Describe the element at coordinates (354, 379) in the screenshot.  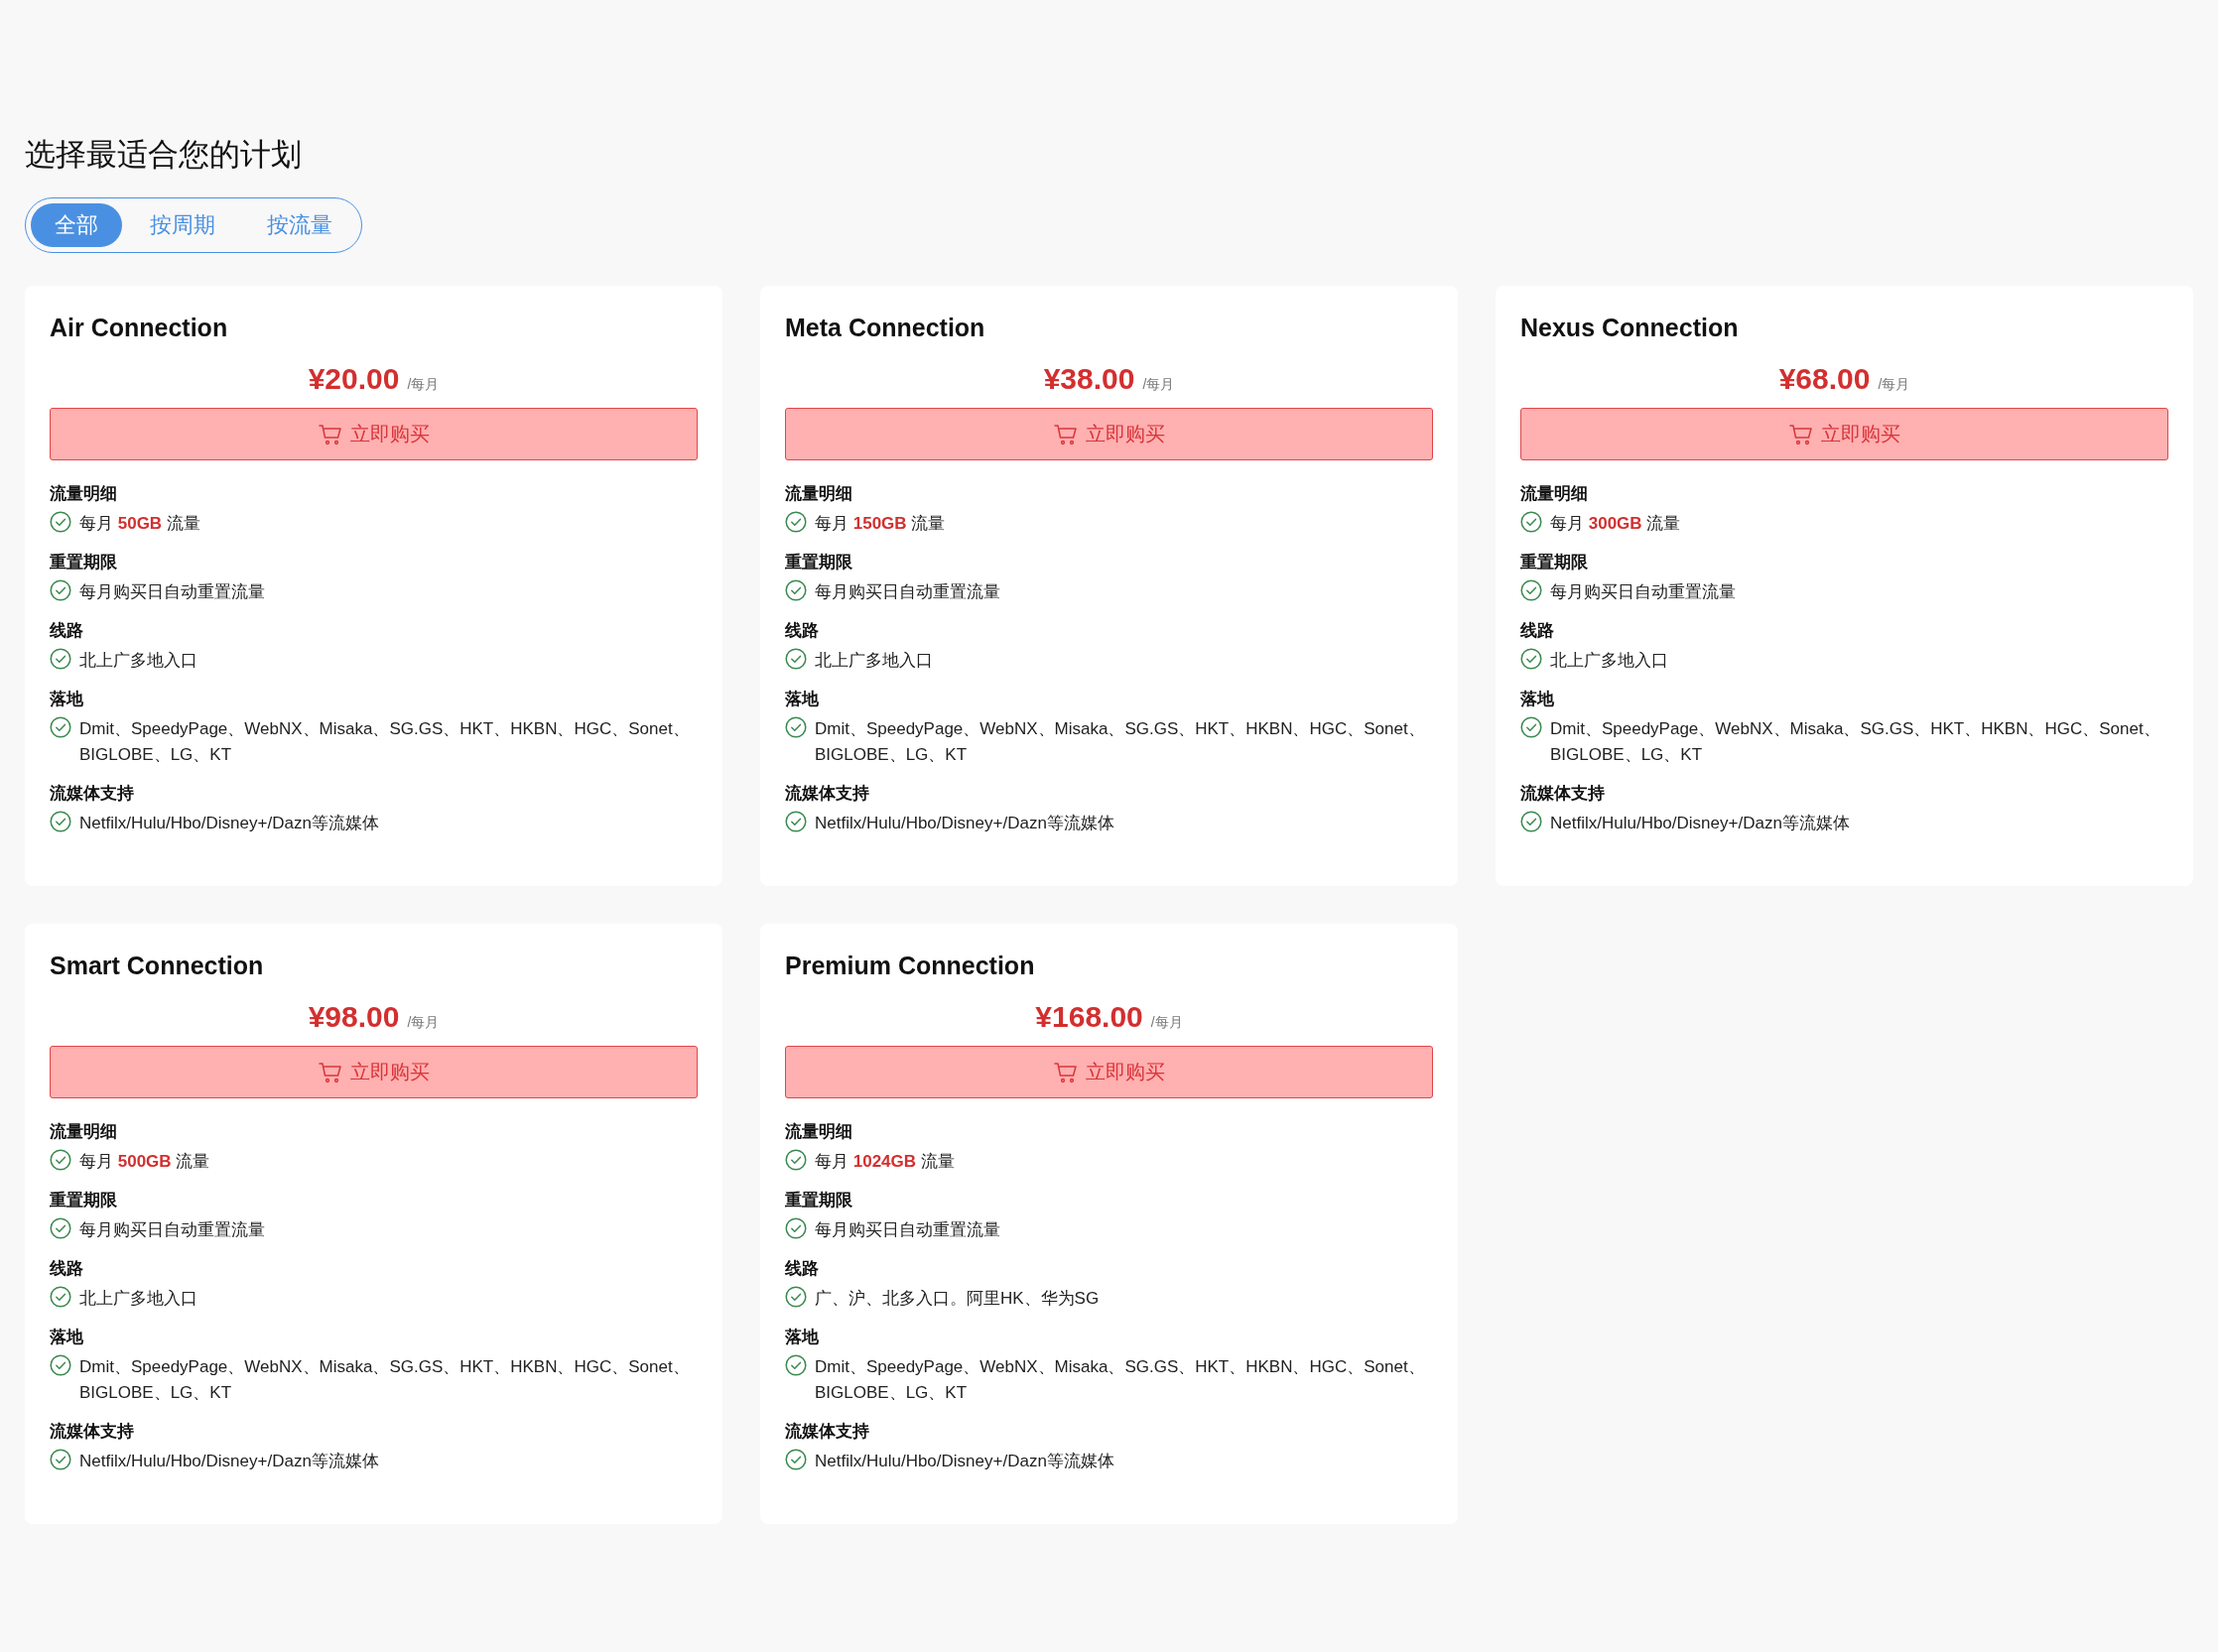
I see `plan-price: ¥20.00` at that location.